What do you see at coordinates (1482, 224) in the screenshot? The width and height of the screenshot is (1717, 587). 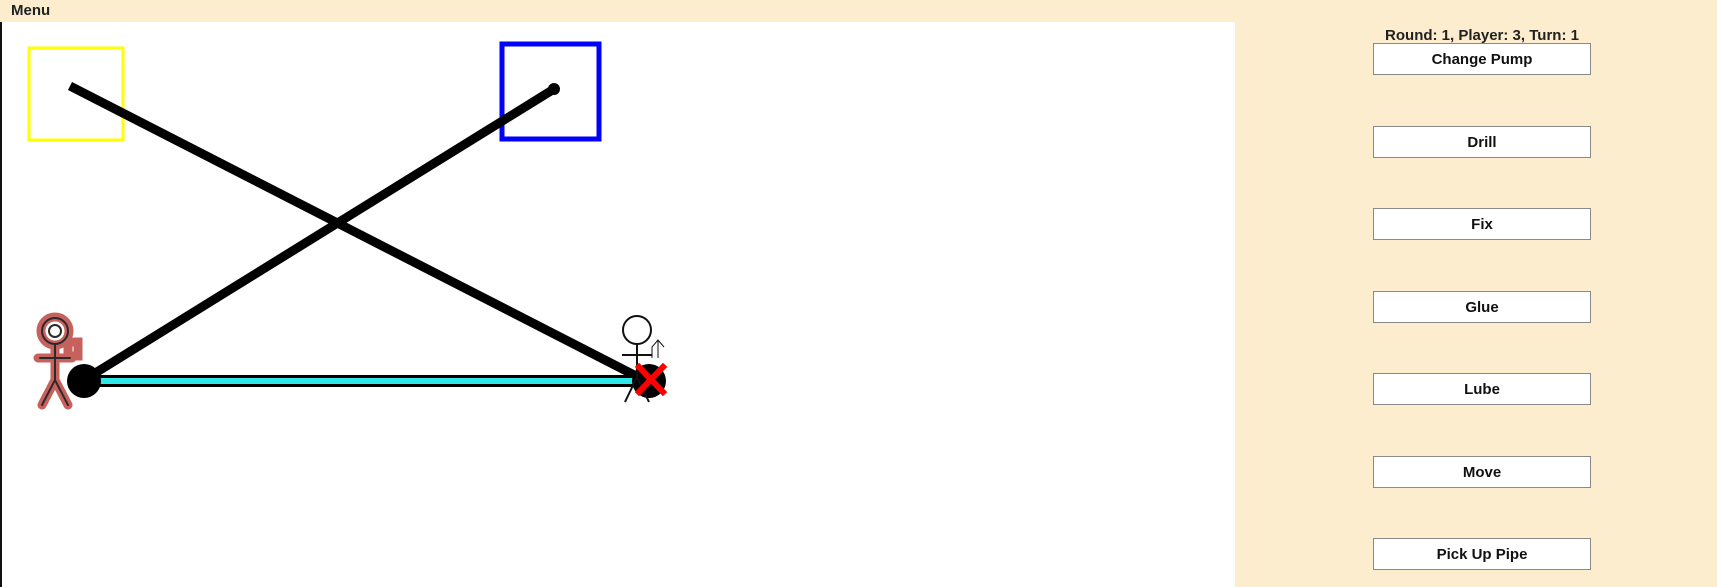 I see `fix-button: Fix` at bounding box center [1482, 224].